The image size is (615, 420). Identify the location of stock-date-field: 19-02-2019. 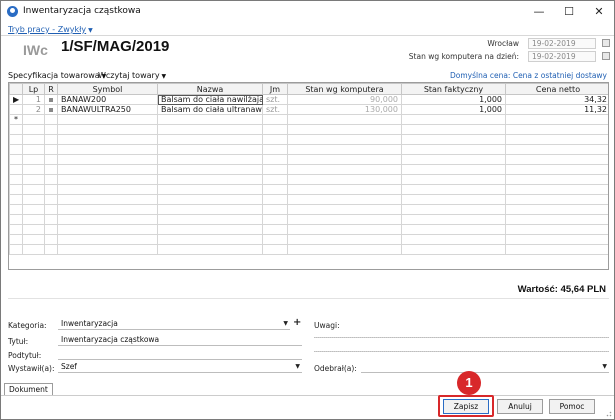
(562, 56).